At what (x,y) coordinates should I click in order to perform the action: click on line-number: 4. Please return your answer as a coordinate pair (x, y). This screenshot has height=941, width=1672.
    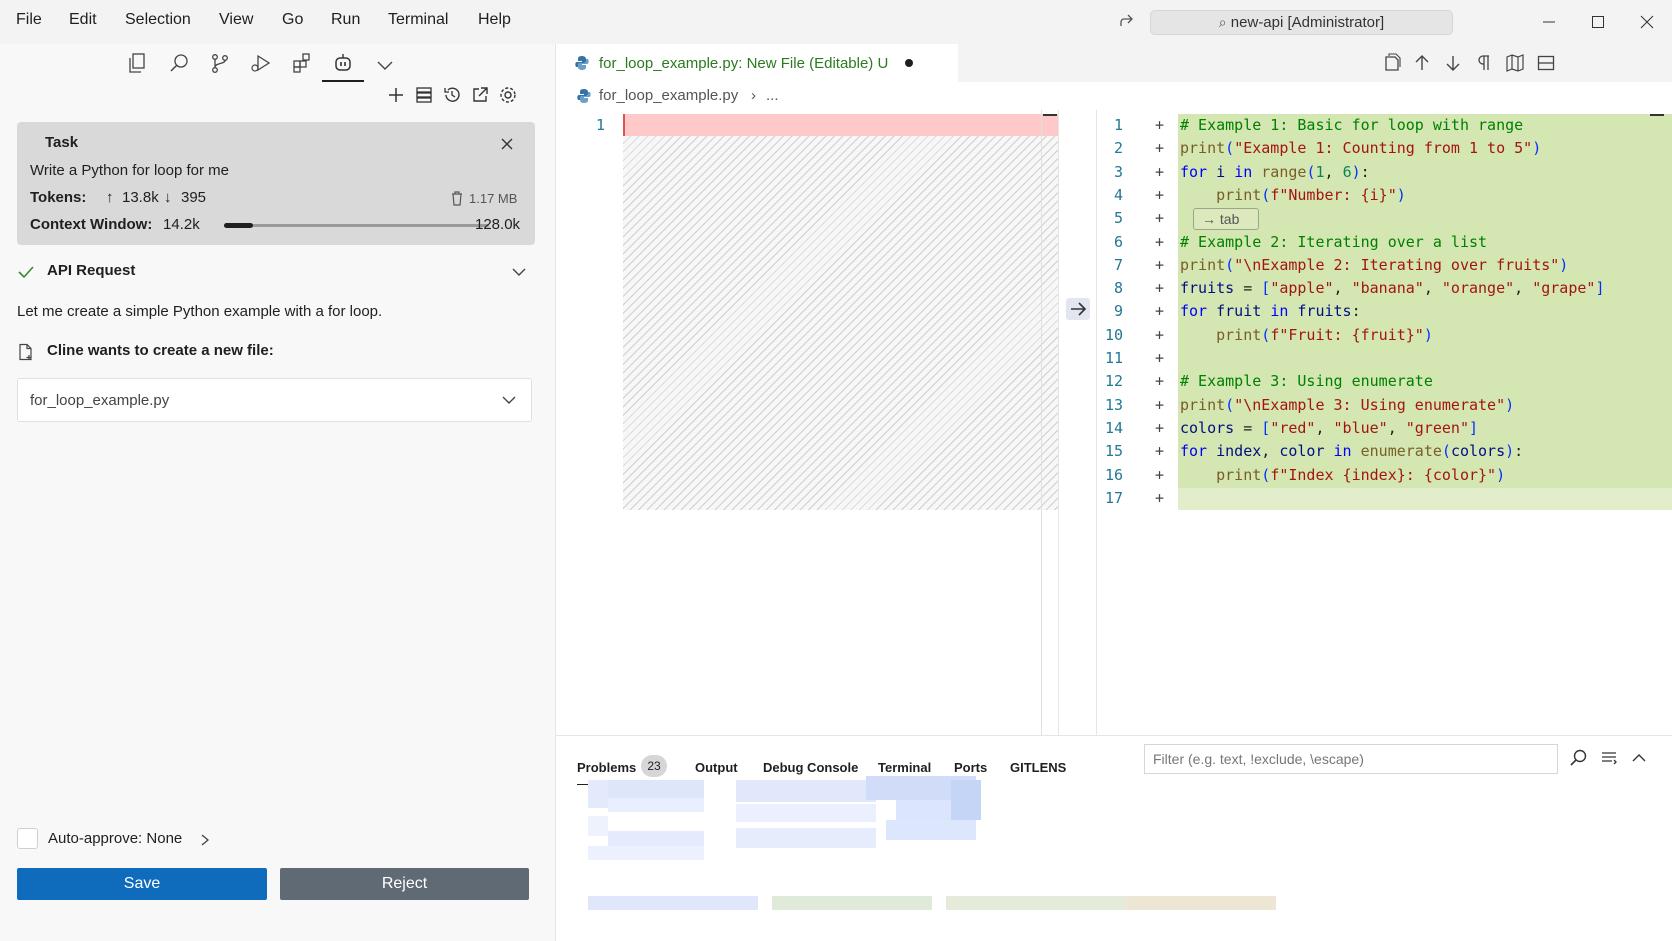
    Looking at the image, I should click on (1118, 195).